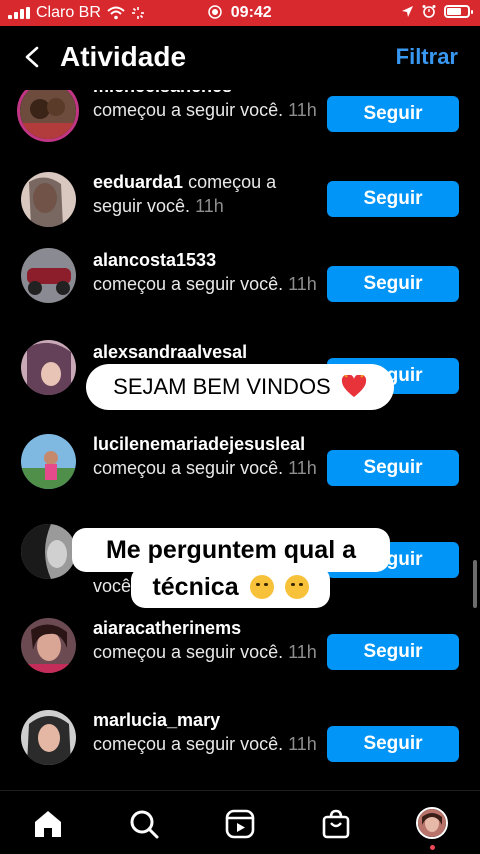 Image resolution: width=480 pixels, height=854 pixels. Describe the element at coordinates (240, 58) in the screenshot. I see `header: Atividade Filtrar` at that location.